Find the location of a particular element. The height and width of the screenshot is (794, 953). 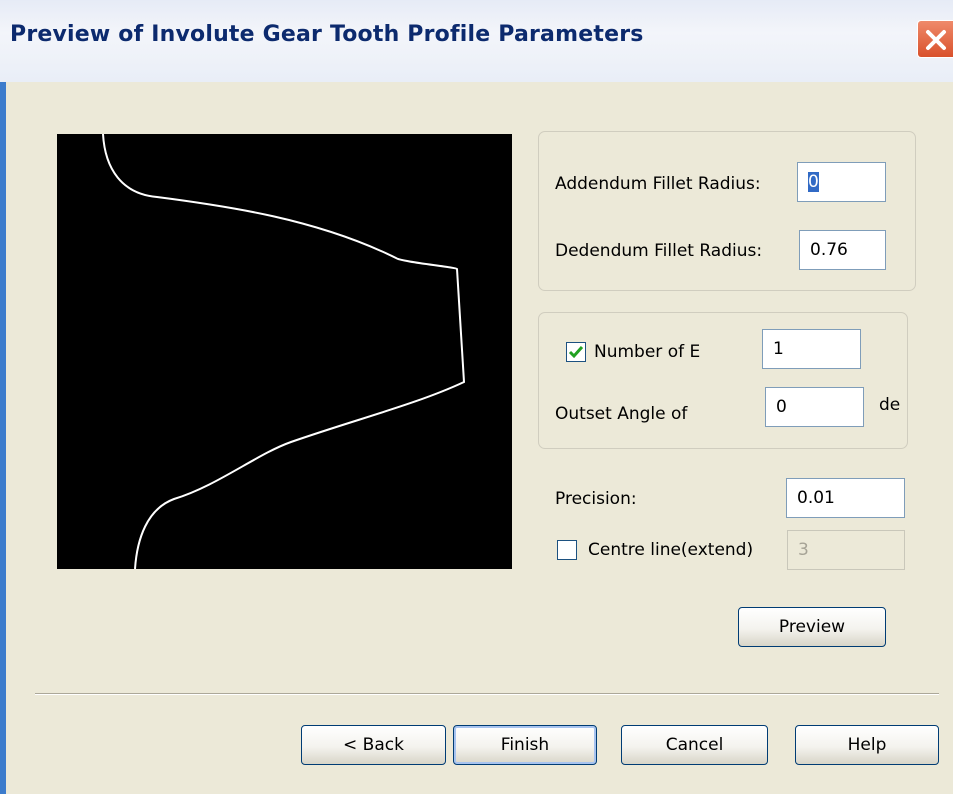

number-checkbox is located at coordinates (576, 352).